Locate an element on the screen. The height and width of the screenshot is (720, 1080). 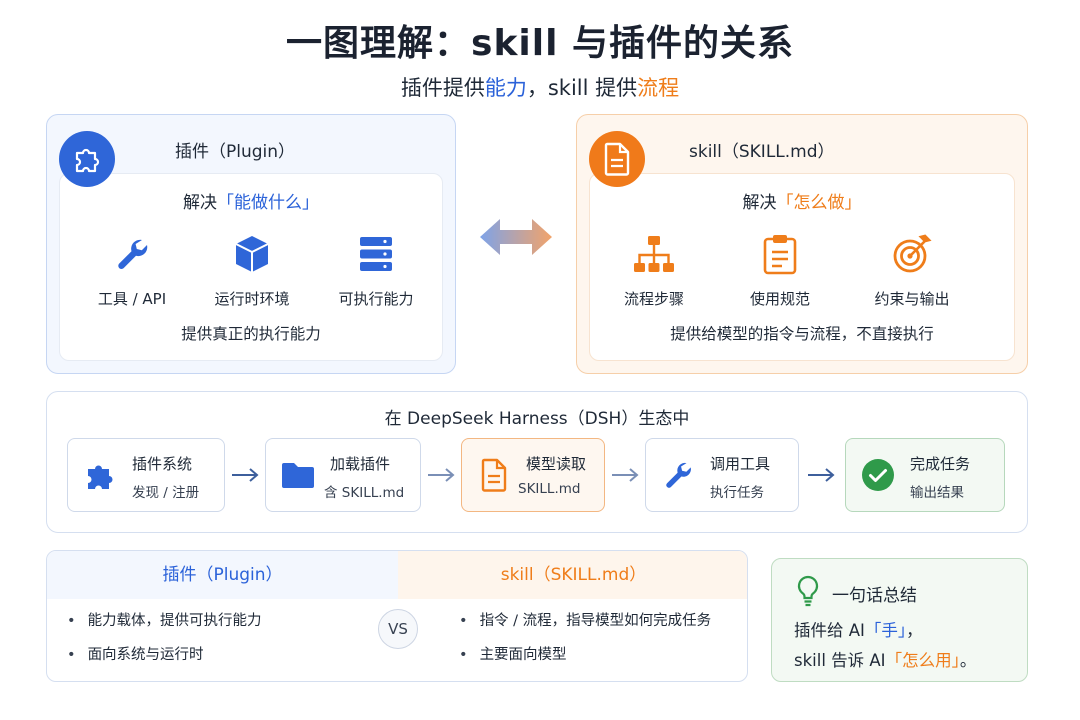
skill-solve: 解决「怎么做」 is located at coordinates (802, 200).